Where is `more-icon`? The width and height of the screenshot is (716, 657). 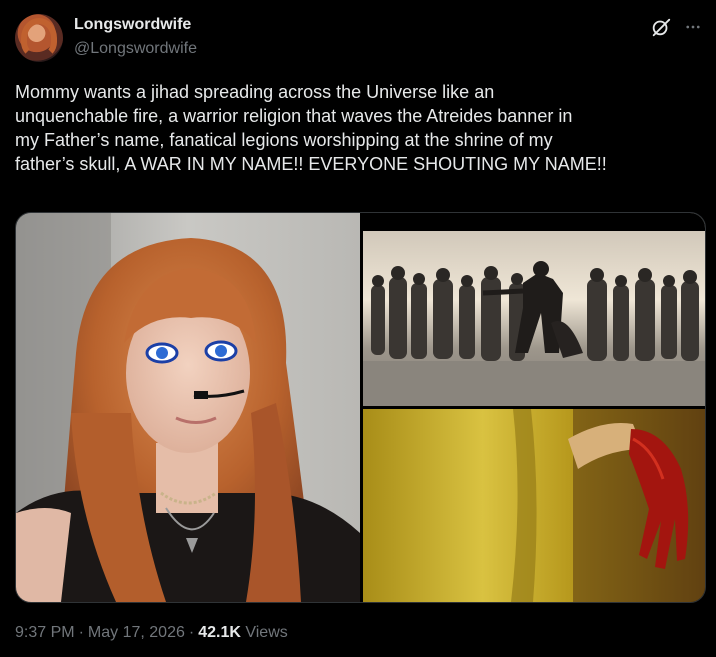
more-icon is located at coordinates (693, 27).